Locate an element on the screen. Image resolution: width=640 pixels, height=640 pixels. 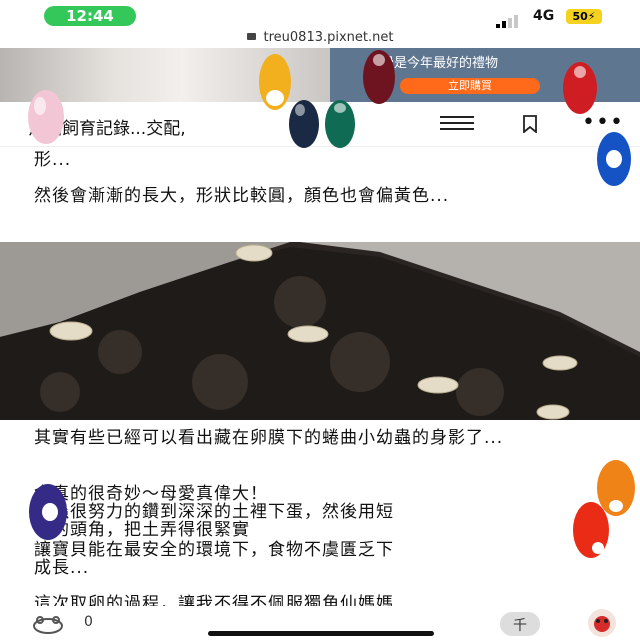
navy-ball-icon is located at coordinates (304, 124).